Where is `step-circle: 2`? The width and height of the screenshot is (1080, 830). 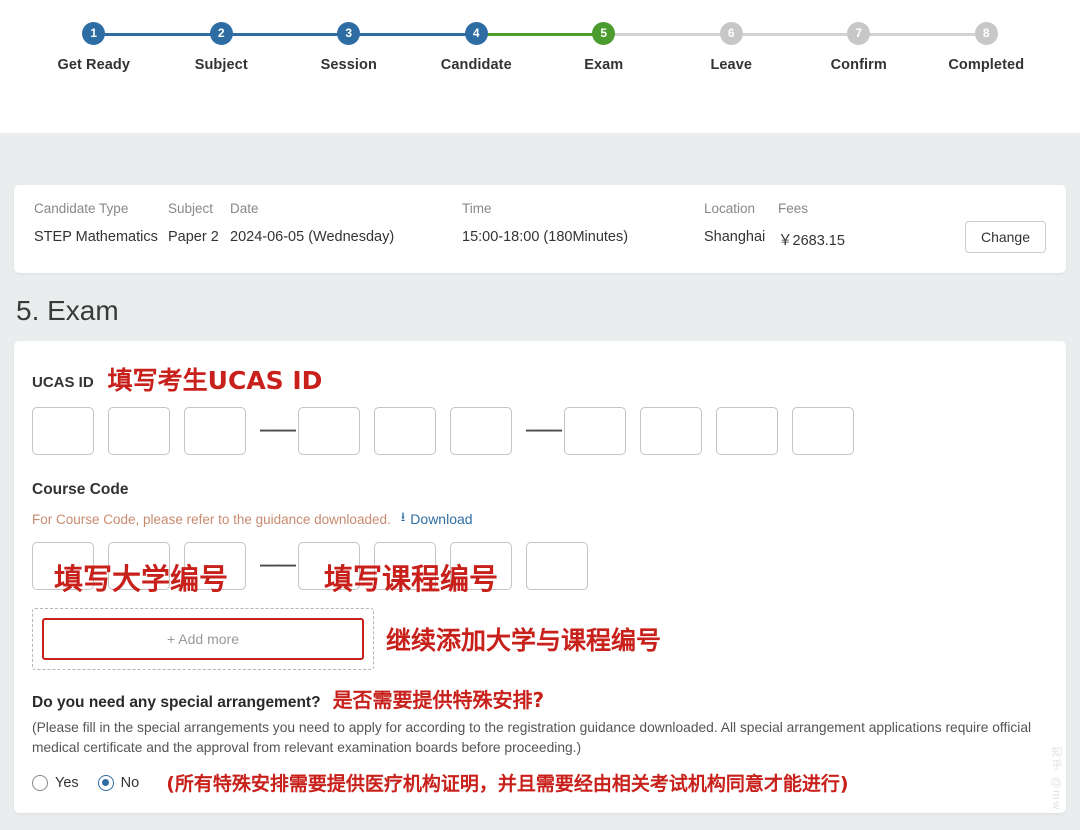
step-circle: 2 is located at coordinates (221, 33).